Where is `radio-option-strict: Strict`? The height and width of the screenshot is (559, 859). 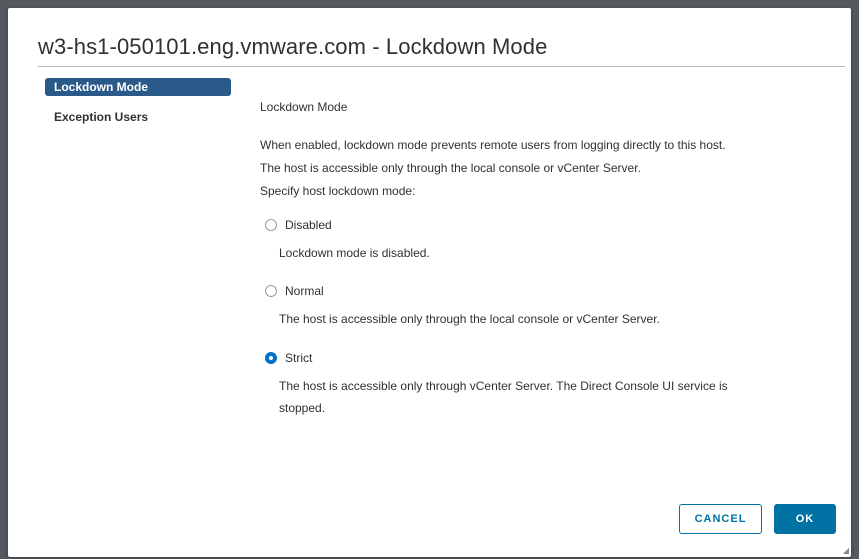
radio-option-strict: Strict is located at coordinates (288, 358).